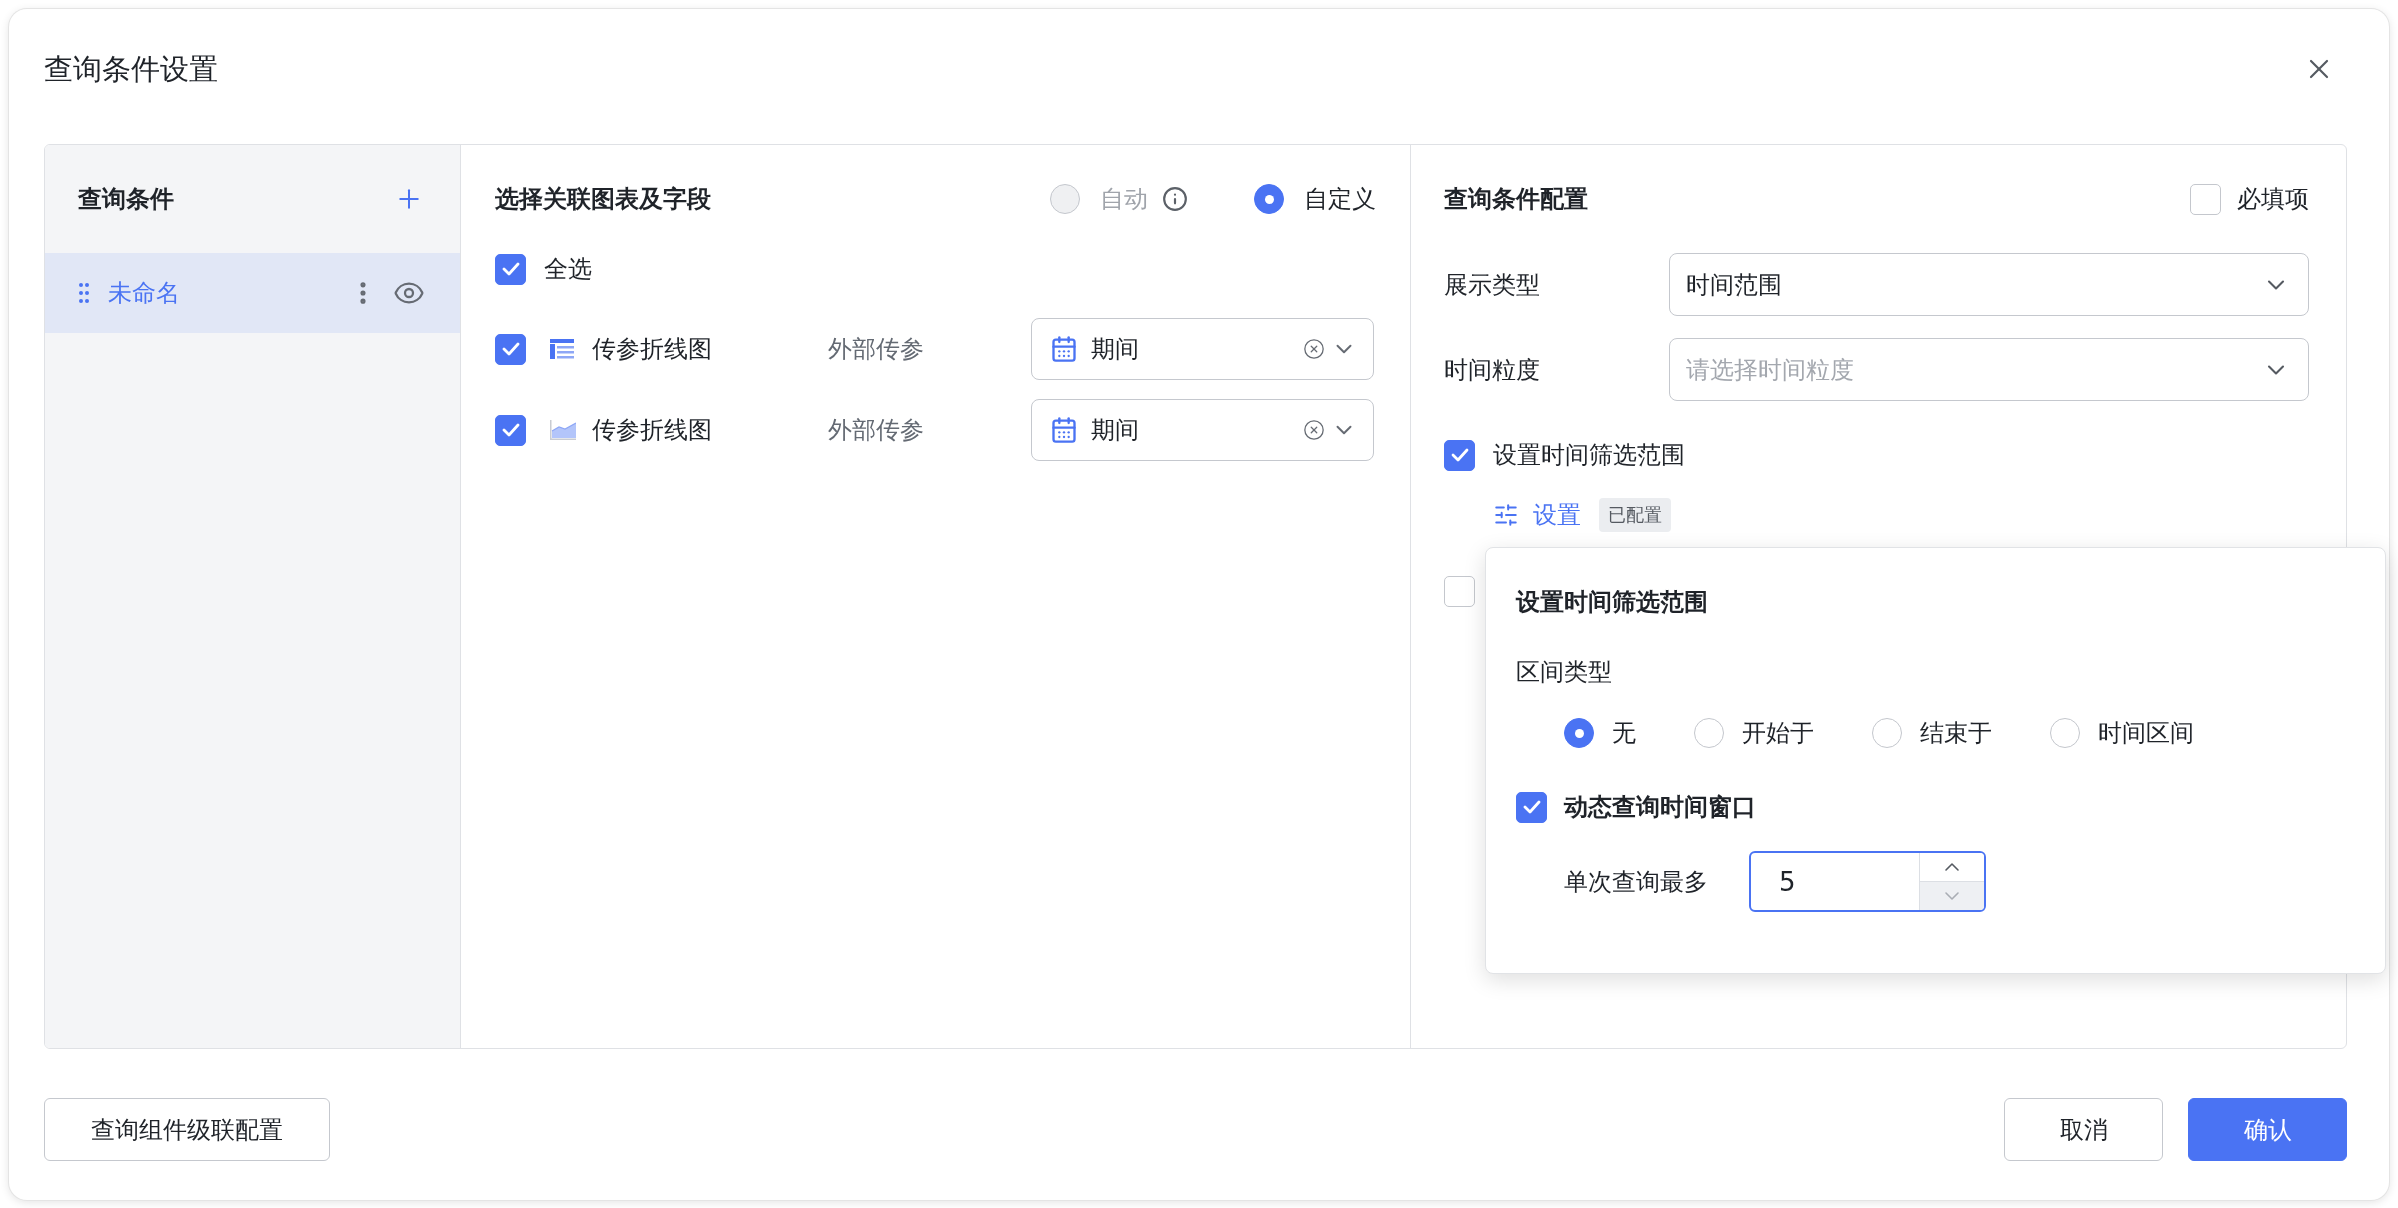  What do you see at coordinates (1589, 455) in the screenshot?
I see `checkbox-label: 设置时间筛选范围` at bounding box center [1589, 455].